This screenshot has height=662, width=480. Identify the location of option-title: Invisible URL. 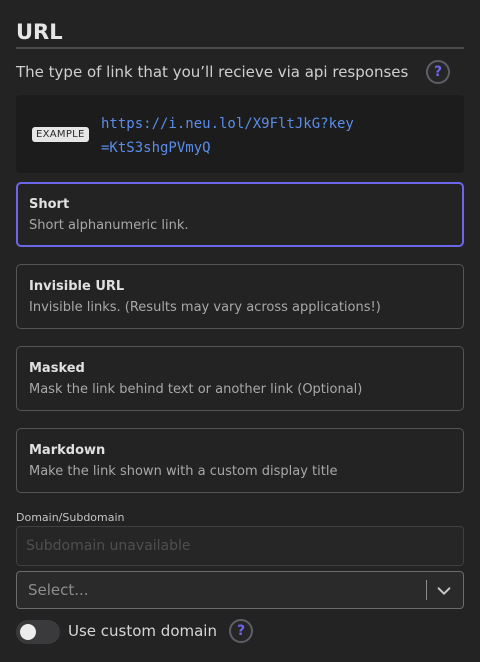
(77, 286).